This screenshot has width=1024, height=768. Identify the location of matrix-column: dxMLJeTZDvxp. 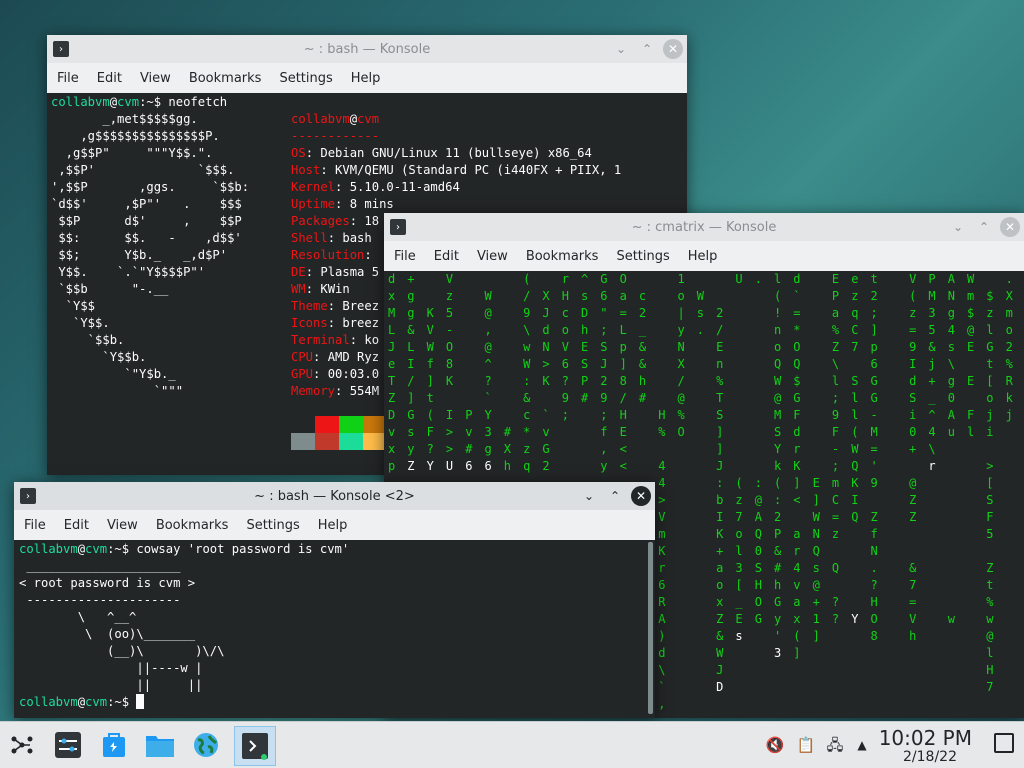
(391, 373).